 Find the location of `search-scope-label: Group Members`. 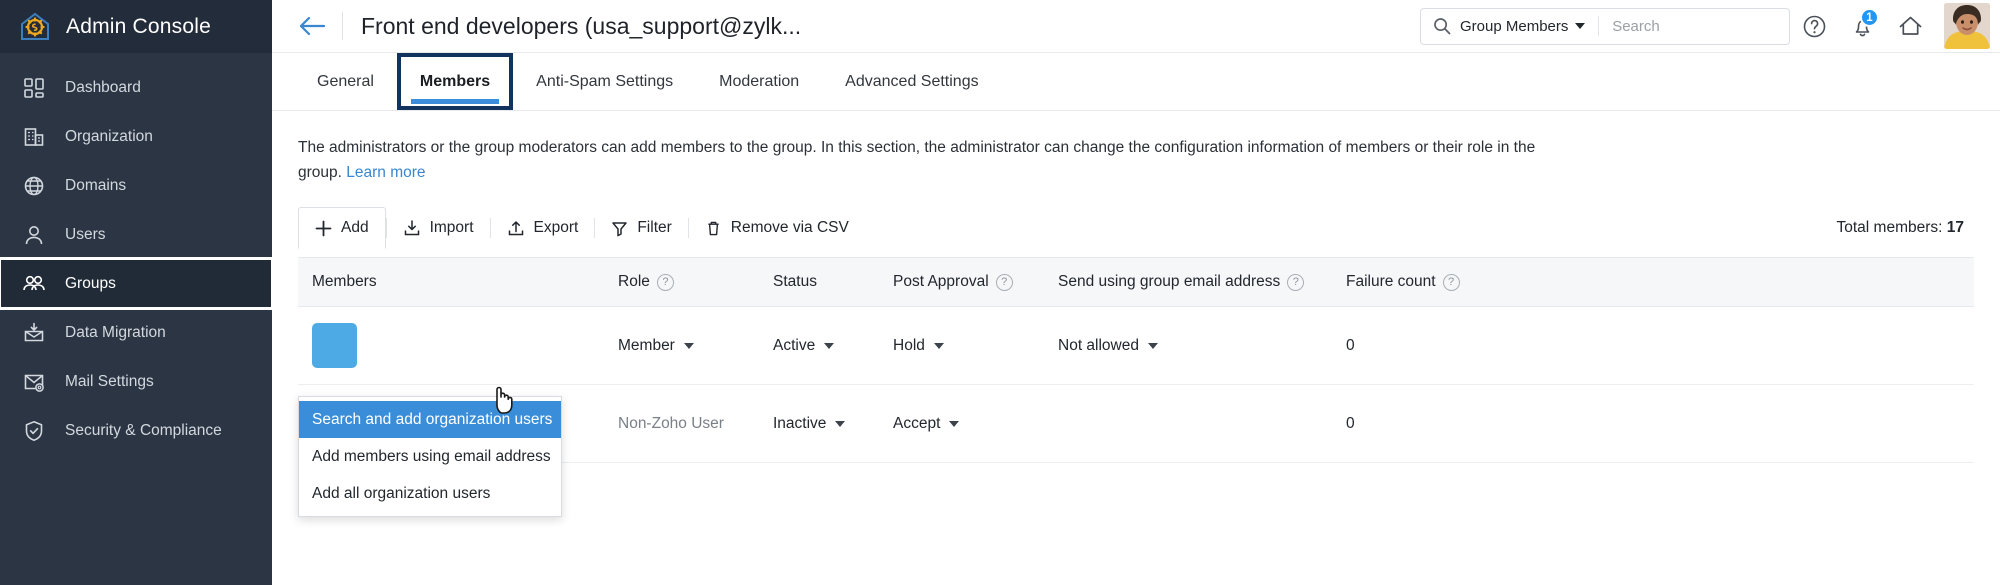

search-scope-label: Group Members is located at coordinates (1514, 26).